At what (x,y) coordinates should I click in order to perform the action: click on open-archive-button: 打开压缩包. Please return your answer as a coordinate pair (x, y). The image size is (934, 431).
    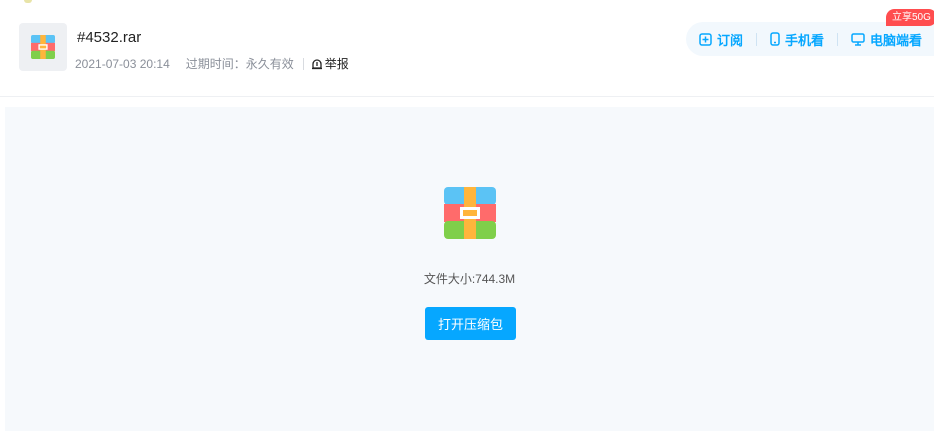
    Looking at the image, I should click on (470, 323).